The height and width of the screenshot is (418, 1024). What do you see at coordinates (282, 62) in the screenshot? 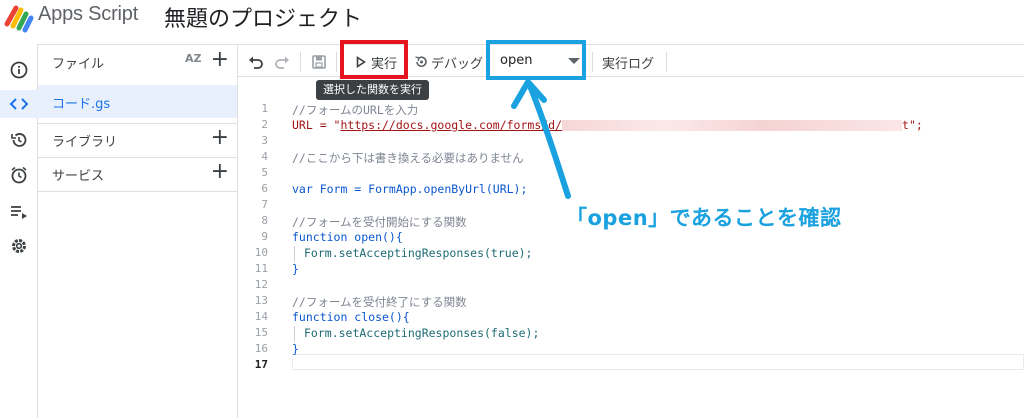
I see `redo-icon` at bounding box center [282, 62].